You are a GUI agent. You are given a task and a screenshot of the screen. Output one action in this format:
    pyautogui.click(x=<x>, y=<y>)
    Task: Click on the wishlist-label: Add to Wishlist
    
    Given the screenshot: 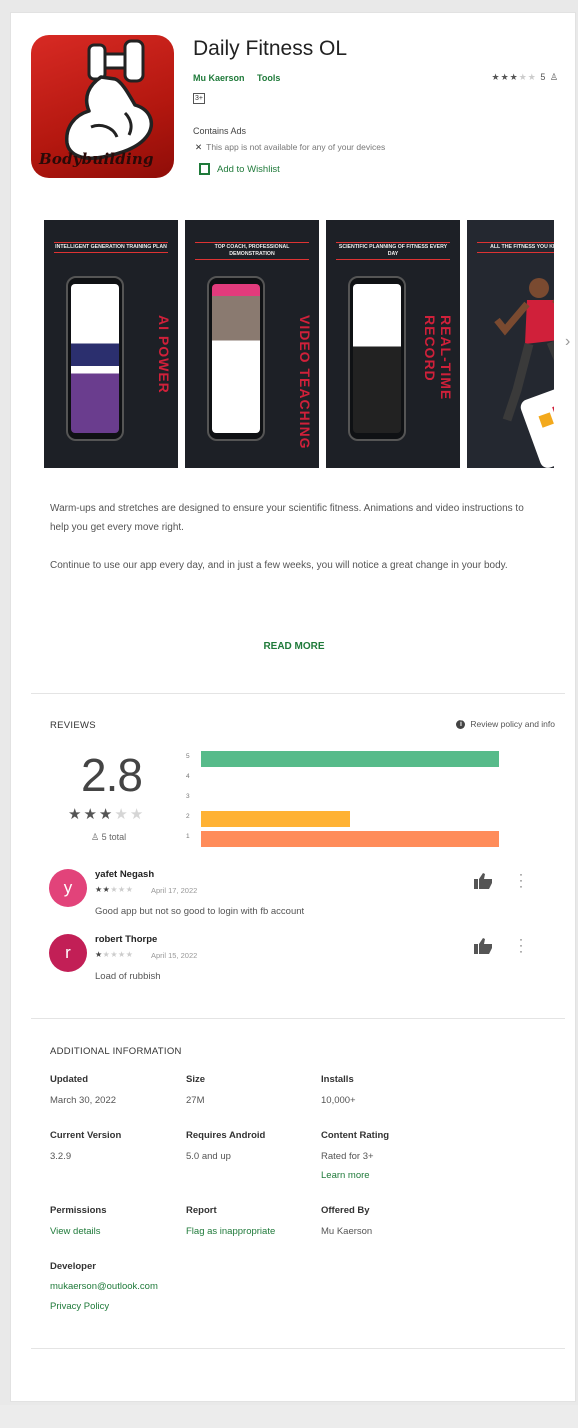 What is the action you would take?
    pyautogui.click(x=248, y=169)
    